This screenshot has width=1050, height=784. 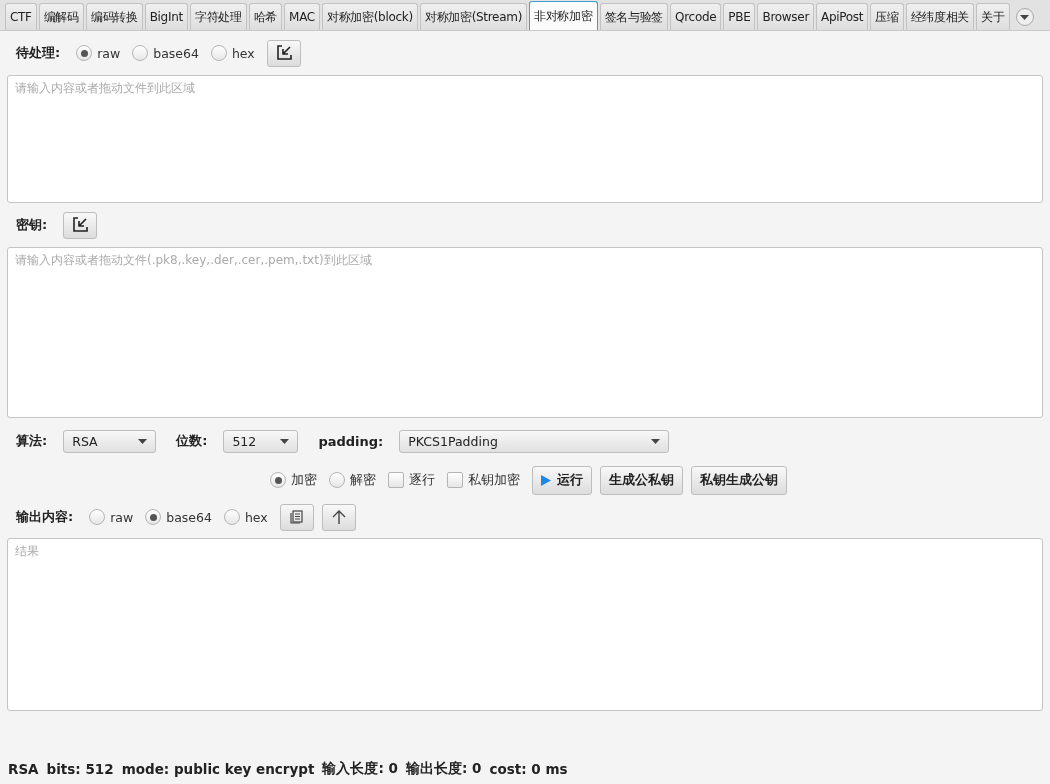 I want to click on tab: 经纬度相关, so click(x=940, y=16).